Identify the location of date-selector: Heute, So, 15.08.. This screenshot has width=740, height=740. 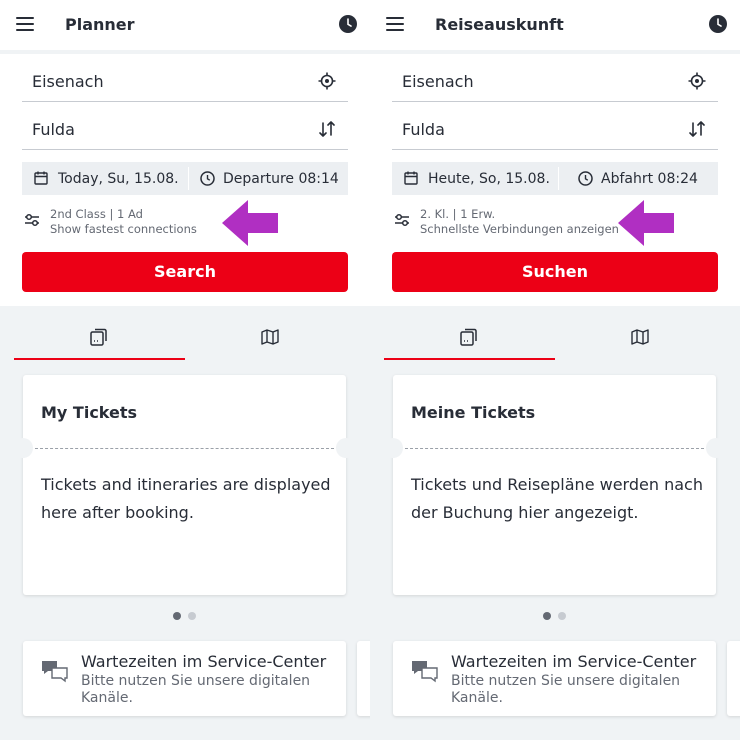
(489, 179).